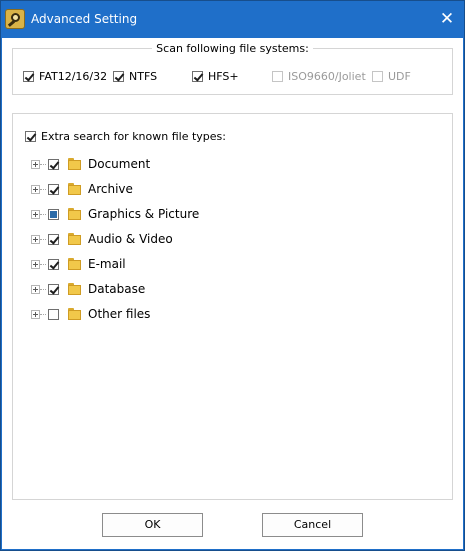 This screenshot has width=465, height=551. What do you see at coordinates (133, 136) in the screenshot?
I see `filetypes-master-label: Extra search for known file types:` at bounding box center [133, 136].